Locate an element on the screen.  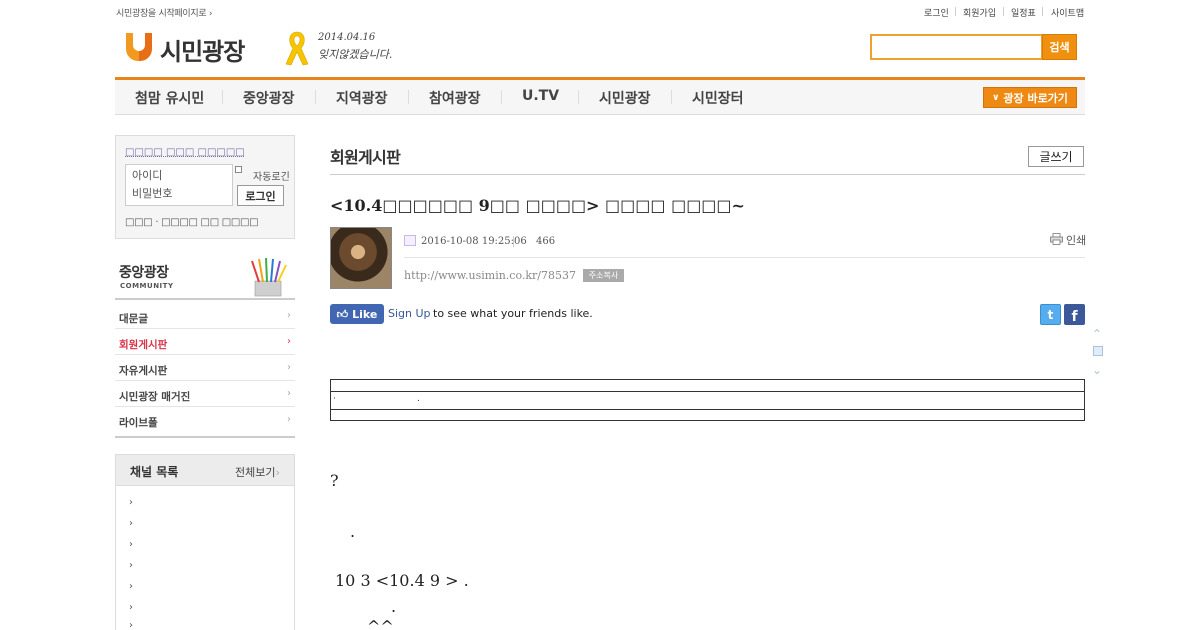
category-title: 중앙광장 is located at coordinates (144, 273).